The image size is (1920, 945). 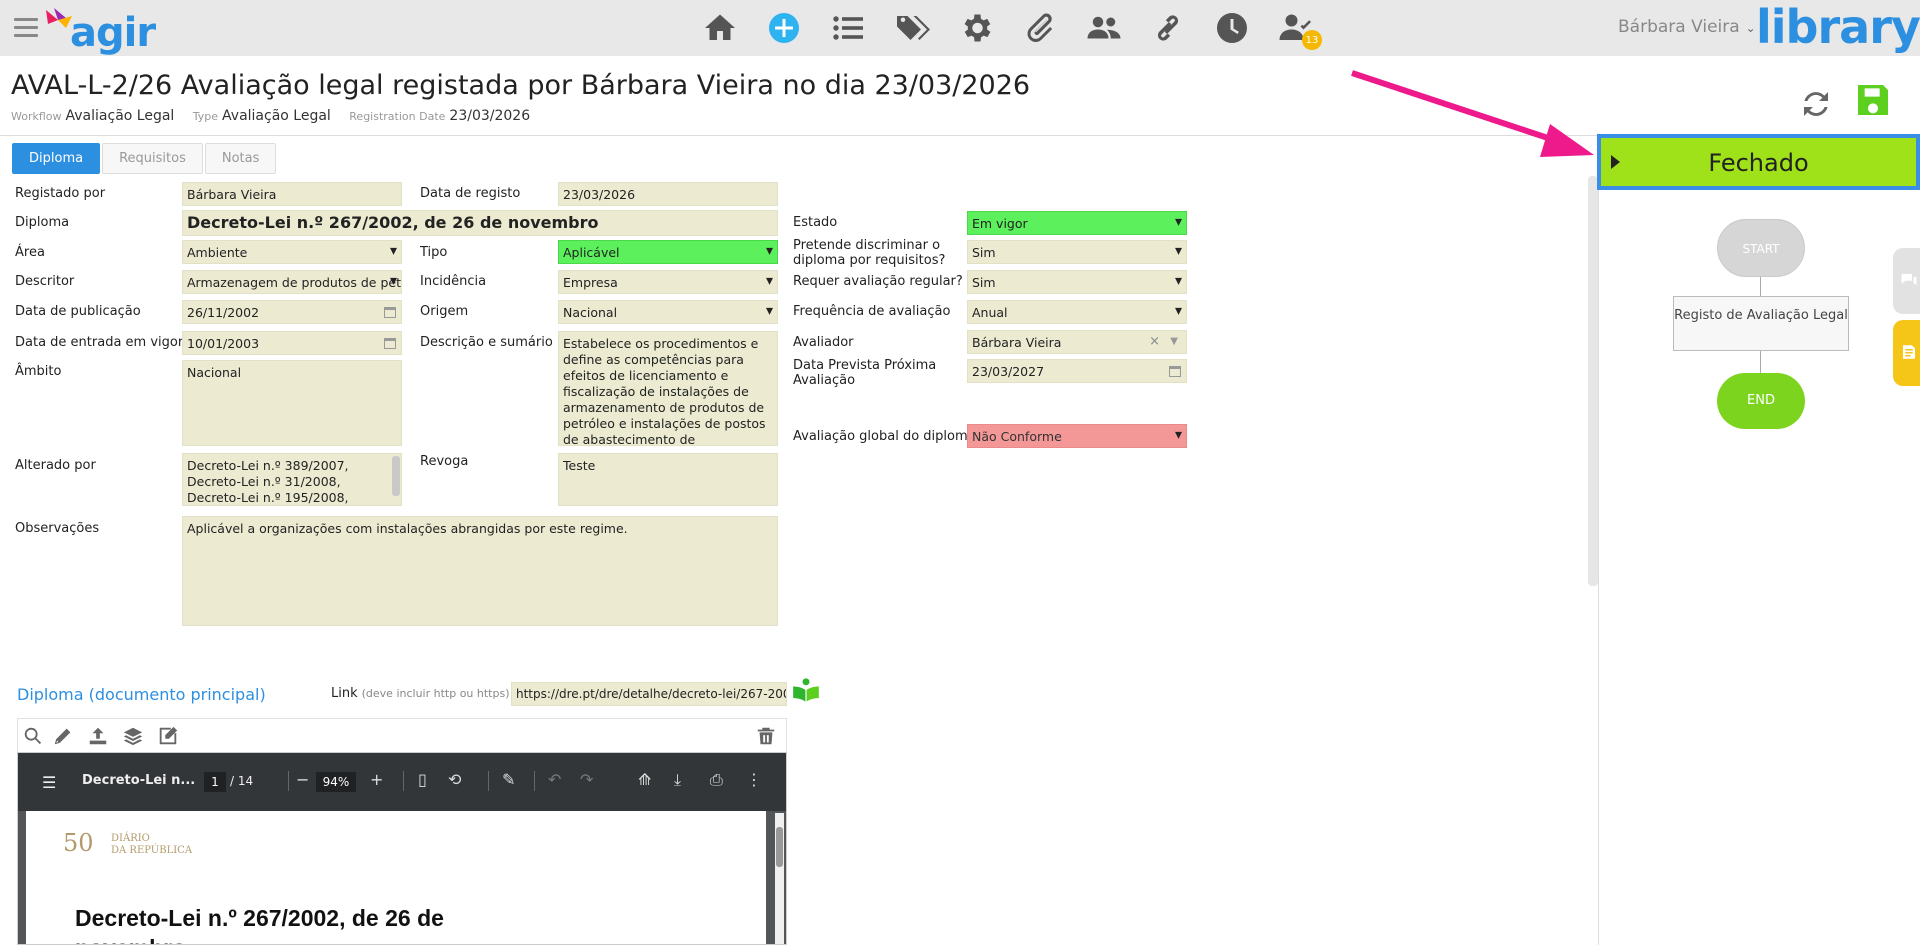 What do you see at coordinates (240, 158) in the screenshot?
I see `tab-notas: Notas` at bounding box center [240, 158].